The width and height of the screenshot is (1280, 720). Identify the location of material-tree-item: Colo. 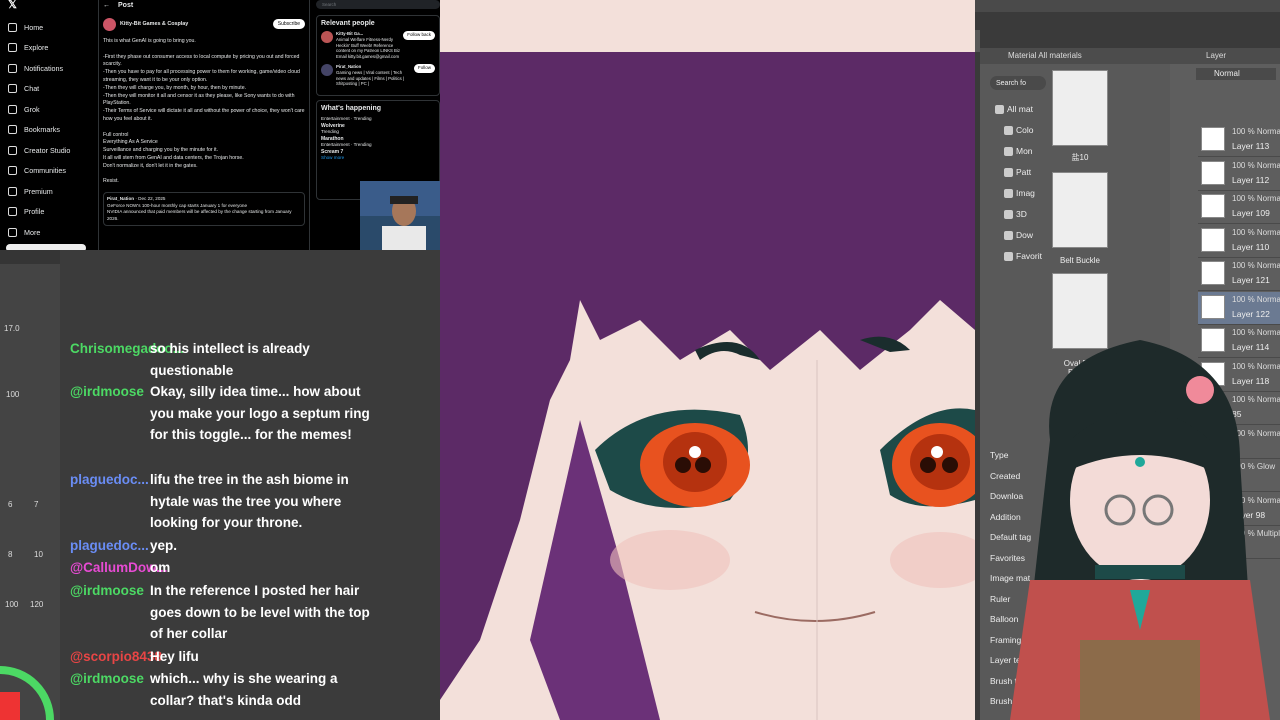
(1018, 130).